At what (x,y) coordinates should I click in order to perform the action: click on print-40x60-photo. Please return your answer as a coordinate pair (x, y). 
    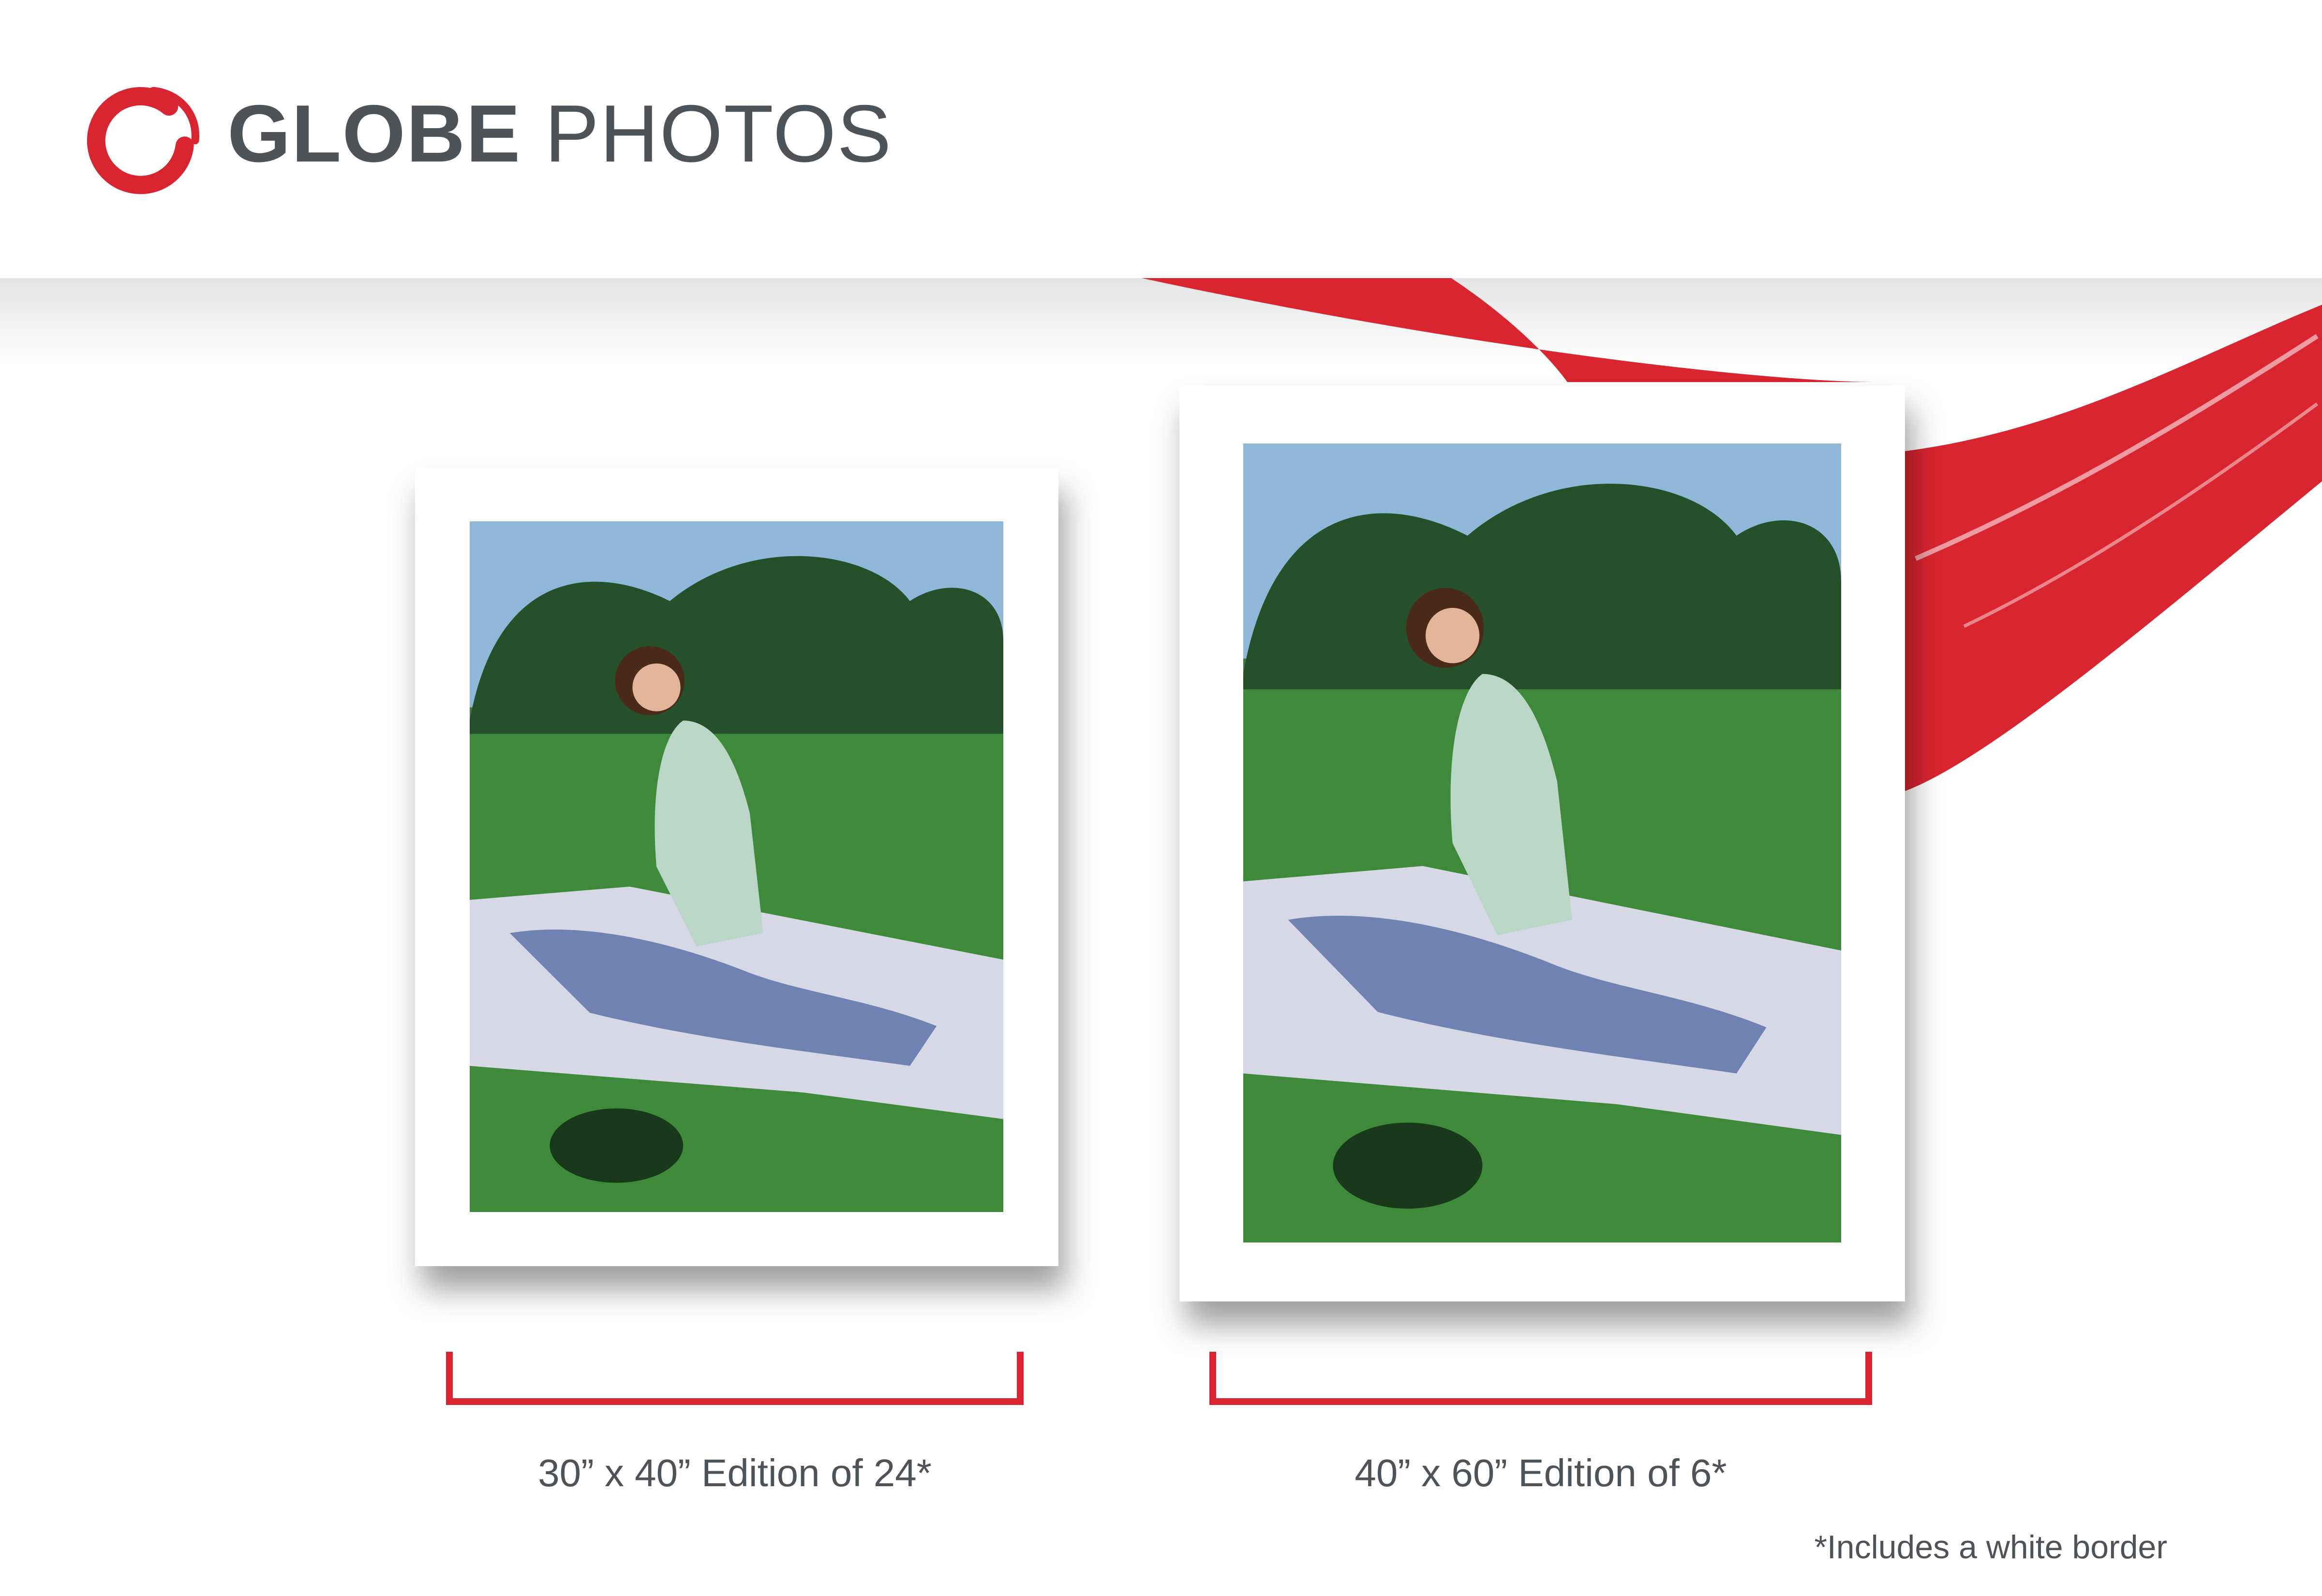
    Looking at the image, I should click on (1542, 842).